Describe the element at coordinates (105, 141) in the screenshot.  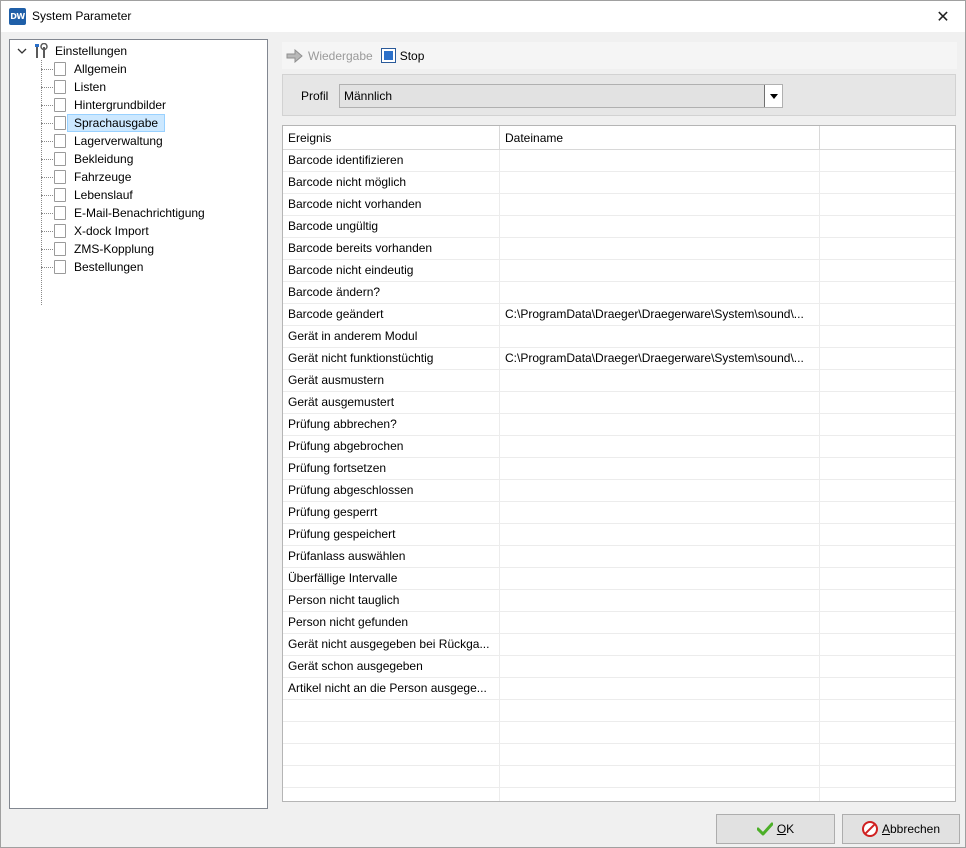
I see `tree-item: Lagerverwaltung` at that location.